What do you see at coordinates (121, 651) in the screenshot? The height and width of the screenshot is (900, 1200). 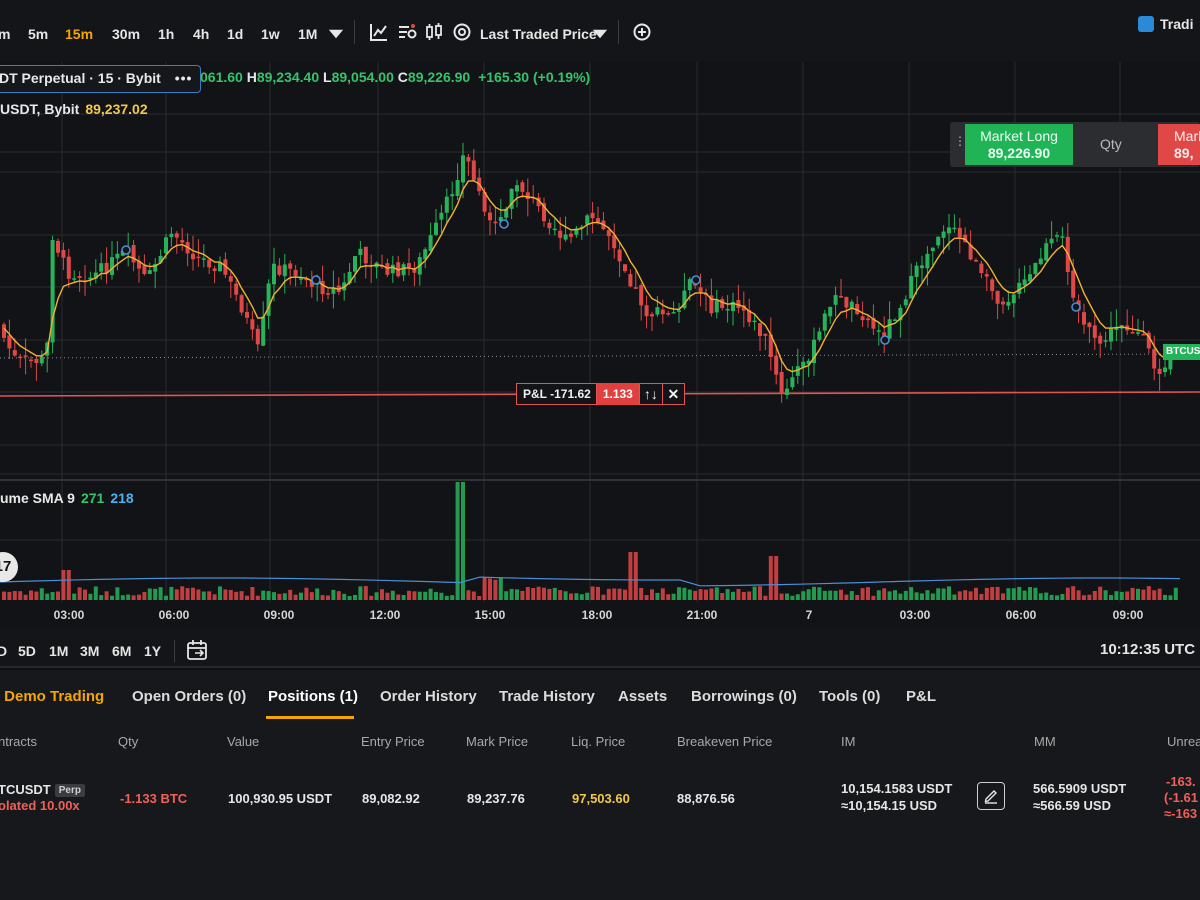 I see `range-6m-button: 6M` at bounding box center [121, 651].